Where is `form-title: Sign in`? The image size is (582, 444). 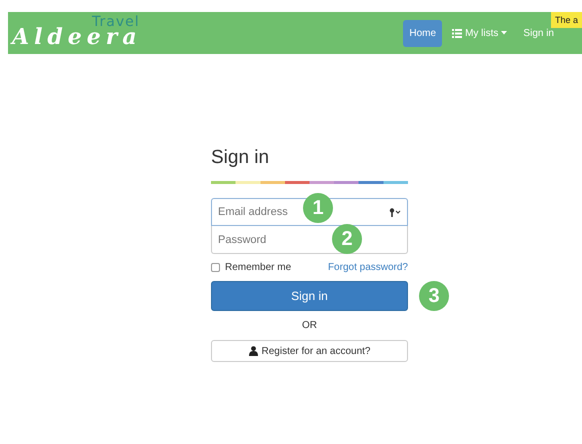
form-title: Sign in is located at coordinates (240, 158).